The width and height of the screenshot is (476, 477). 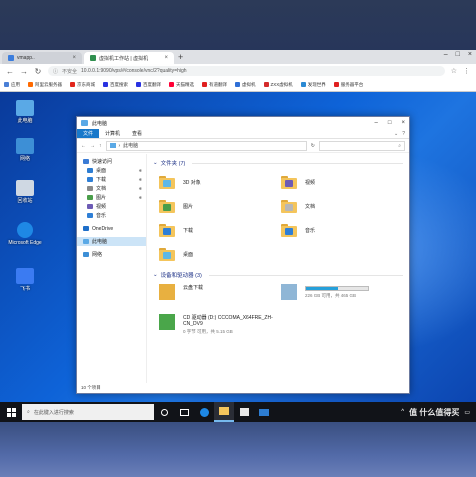 I want to click on drive-item: 226 GB 可用，共 465 GB, so click(x=342, y=299).